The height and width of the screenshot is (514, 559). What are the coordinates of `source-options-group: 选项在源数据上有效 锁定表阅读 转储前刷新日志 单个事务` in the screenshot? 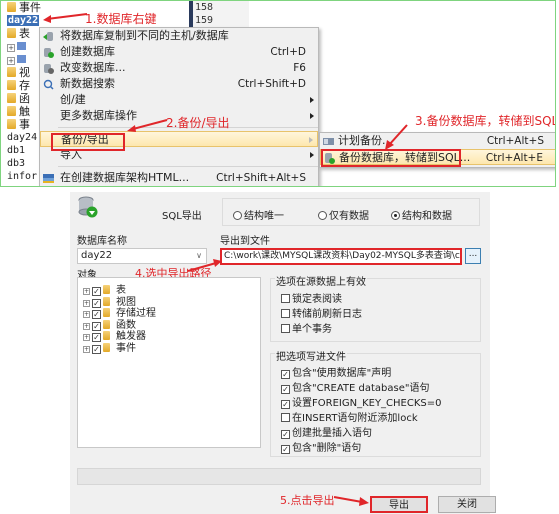 It's located at (375, 307).